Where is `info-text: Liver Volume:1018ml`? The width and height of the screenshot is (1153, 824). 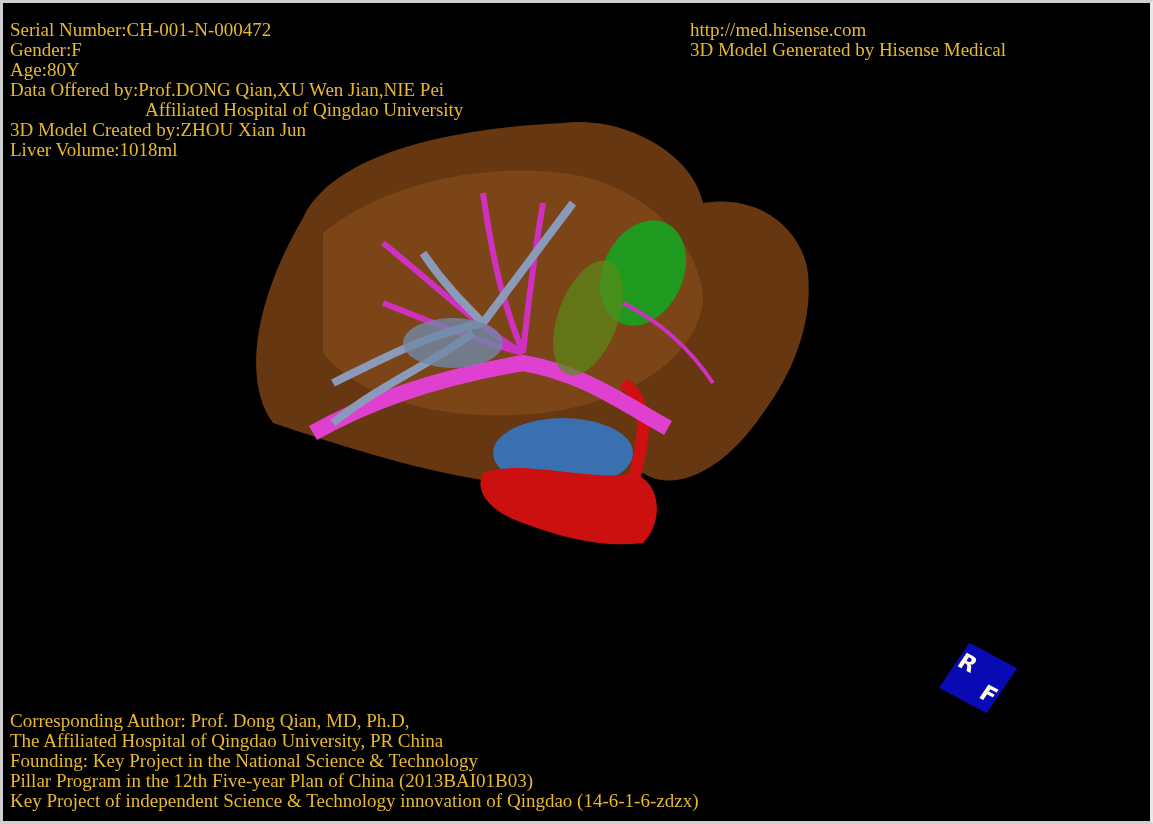
info-text: Liver Volume:1018ml is located at coordinates (94, 149).